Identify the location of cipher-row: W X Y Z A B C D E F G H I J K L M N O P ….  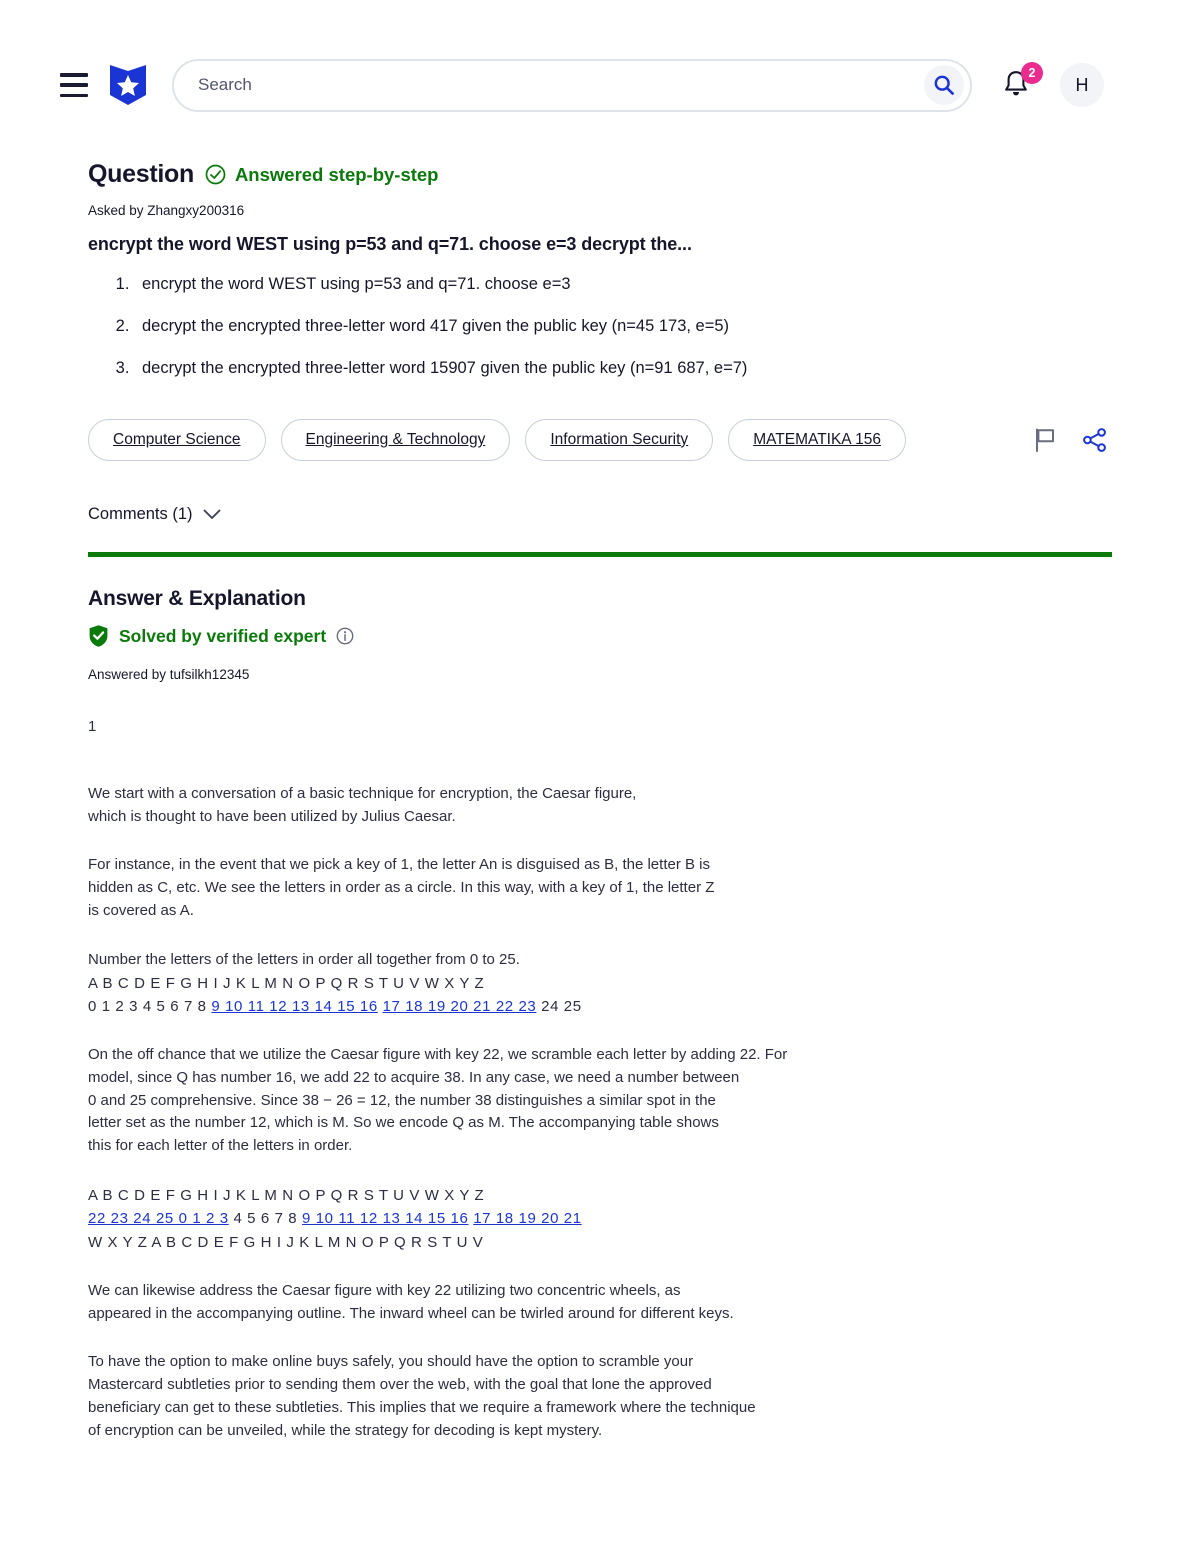
(286, 1242).